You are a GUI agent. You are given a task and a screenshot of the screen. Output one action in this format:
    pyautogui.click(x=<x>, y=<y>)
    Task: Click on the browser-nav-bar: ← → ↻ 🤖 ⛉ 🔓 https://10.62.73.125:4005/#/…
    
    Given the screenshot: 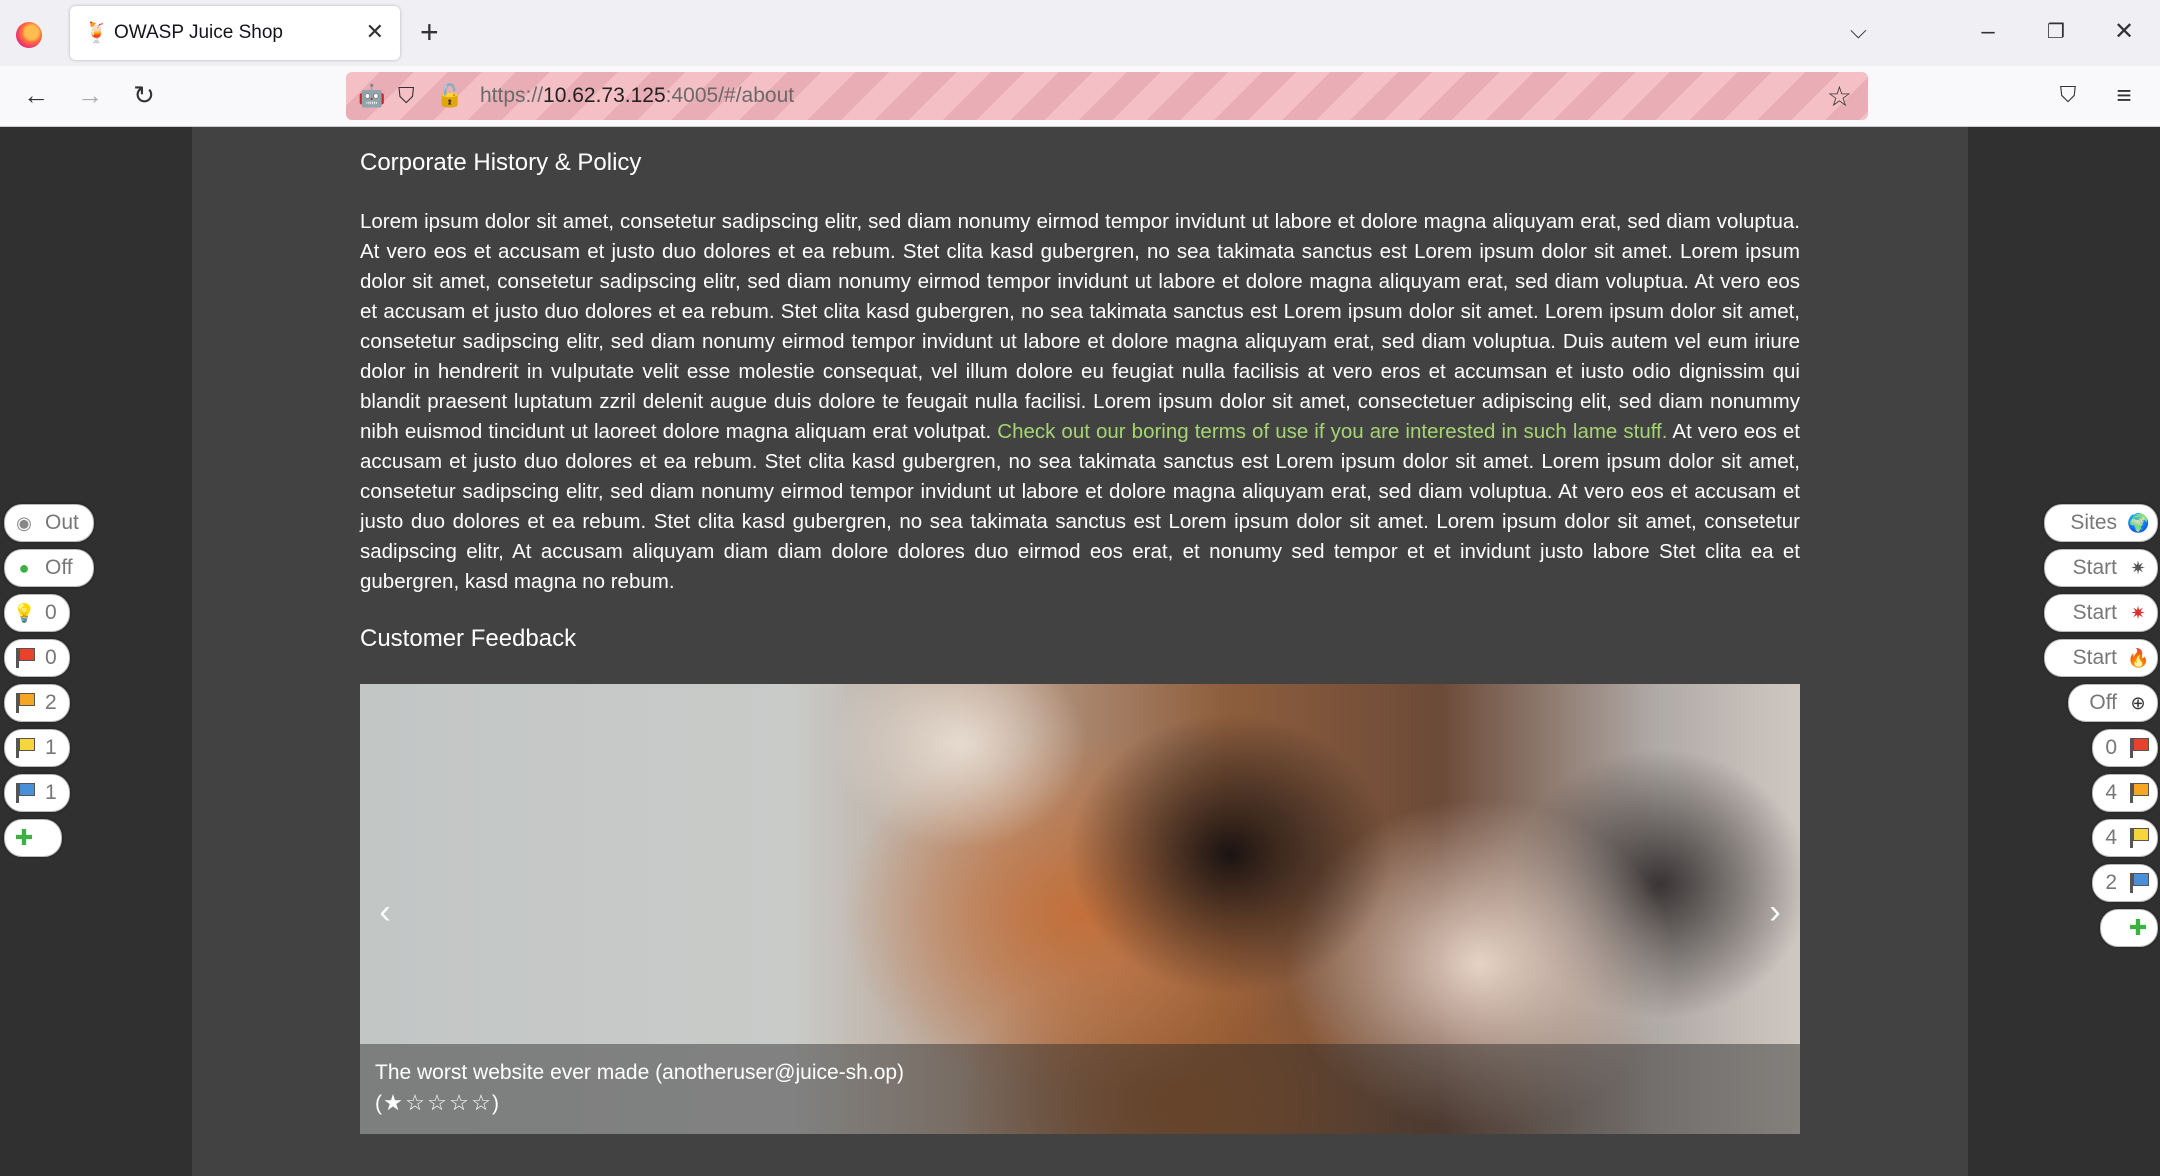 What is the action you would take?
    pyautogui.click(x=1080, y=96)
    